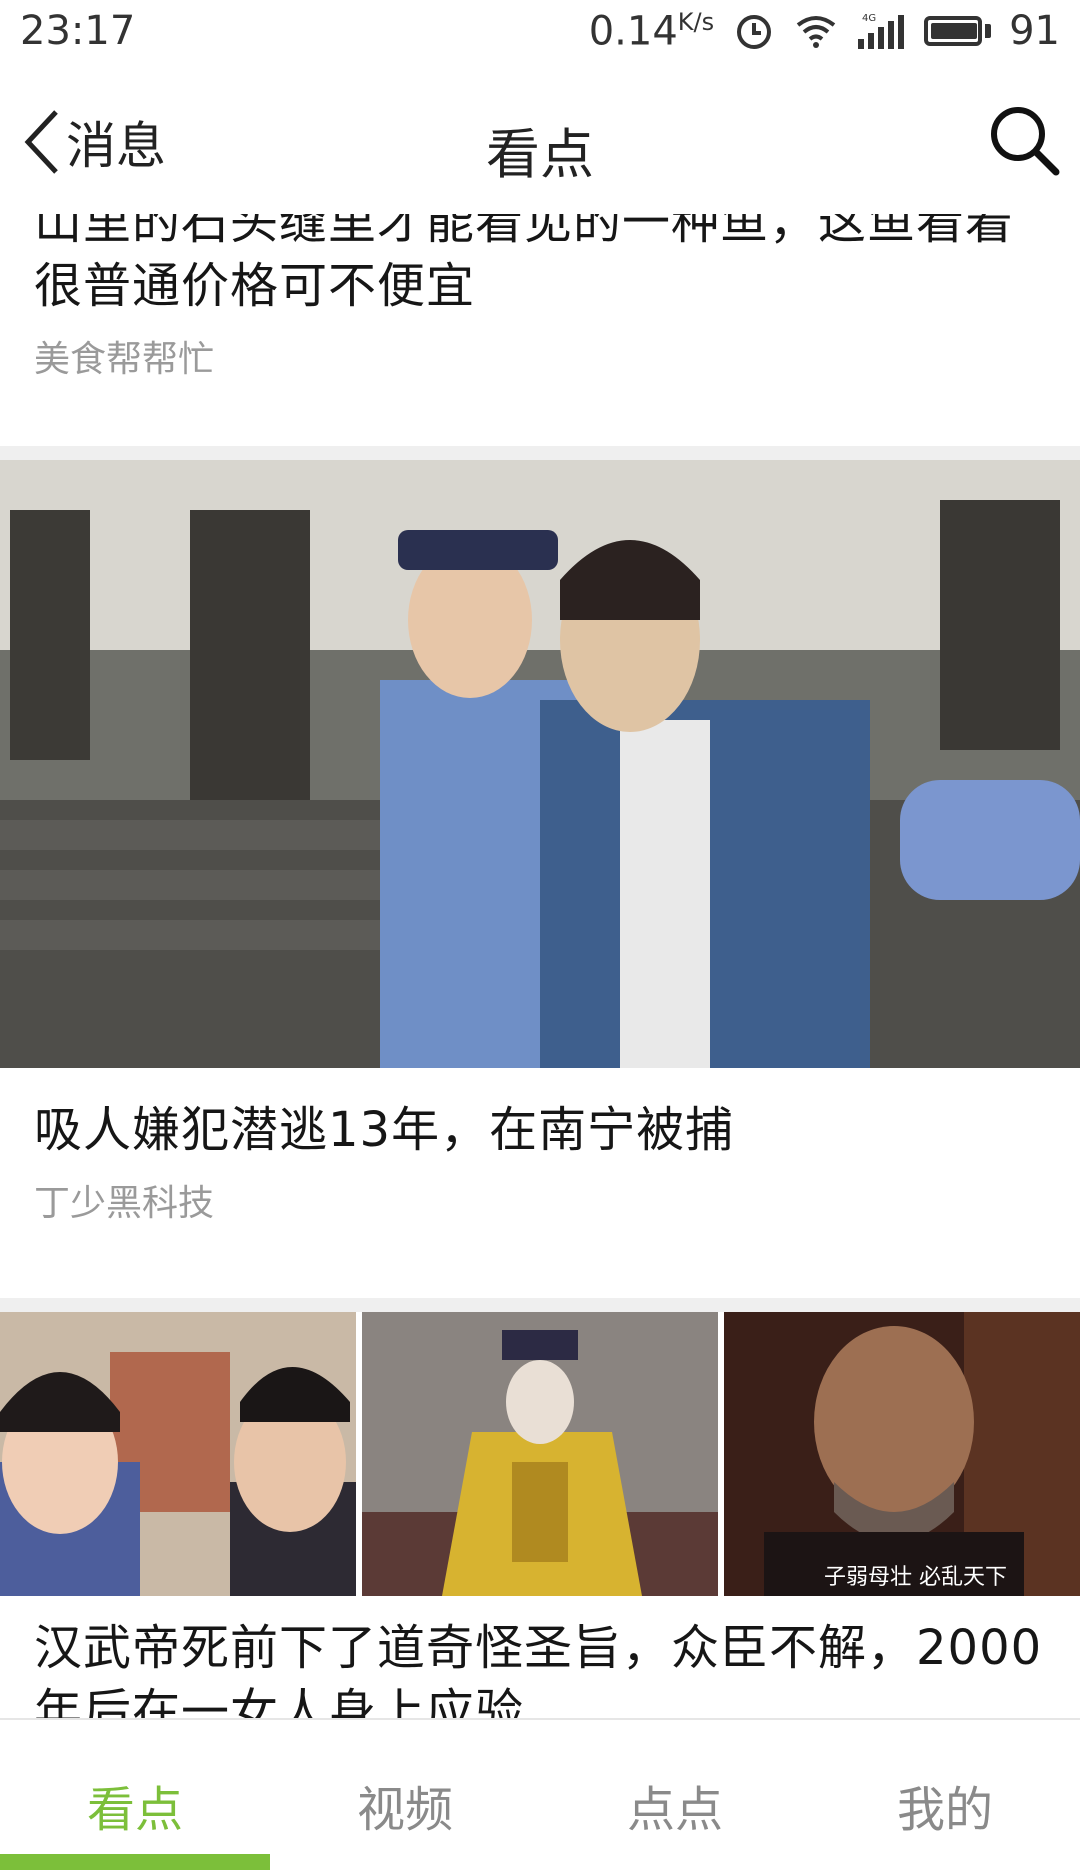 The image size is (1080, 1870). Describe the element at coordinates (524, 264) in the screenshot. I see `item-title: 山里的石头缝里才能看见的一种鱼，这鱼看着很普通价格可不便宜` at that location.